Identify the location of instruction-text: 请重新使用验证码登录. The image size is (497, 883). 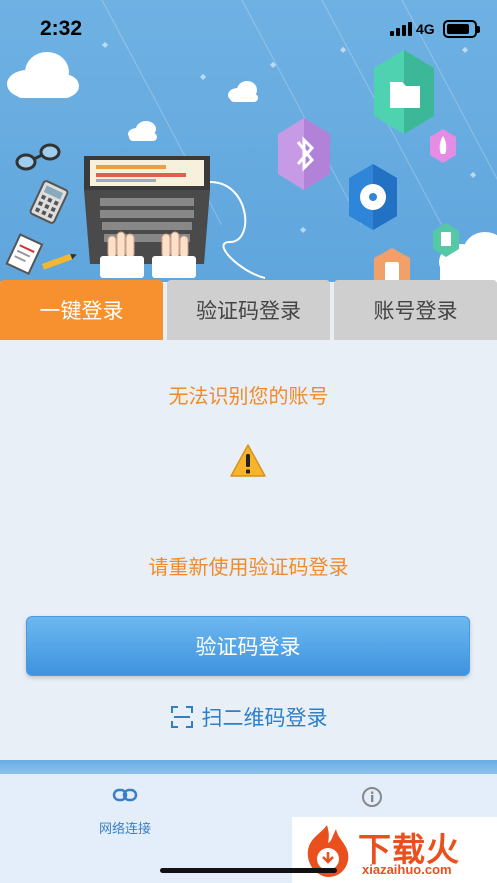
(248, 567).